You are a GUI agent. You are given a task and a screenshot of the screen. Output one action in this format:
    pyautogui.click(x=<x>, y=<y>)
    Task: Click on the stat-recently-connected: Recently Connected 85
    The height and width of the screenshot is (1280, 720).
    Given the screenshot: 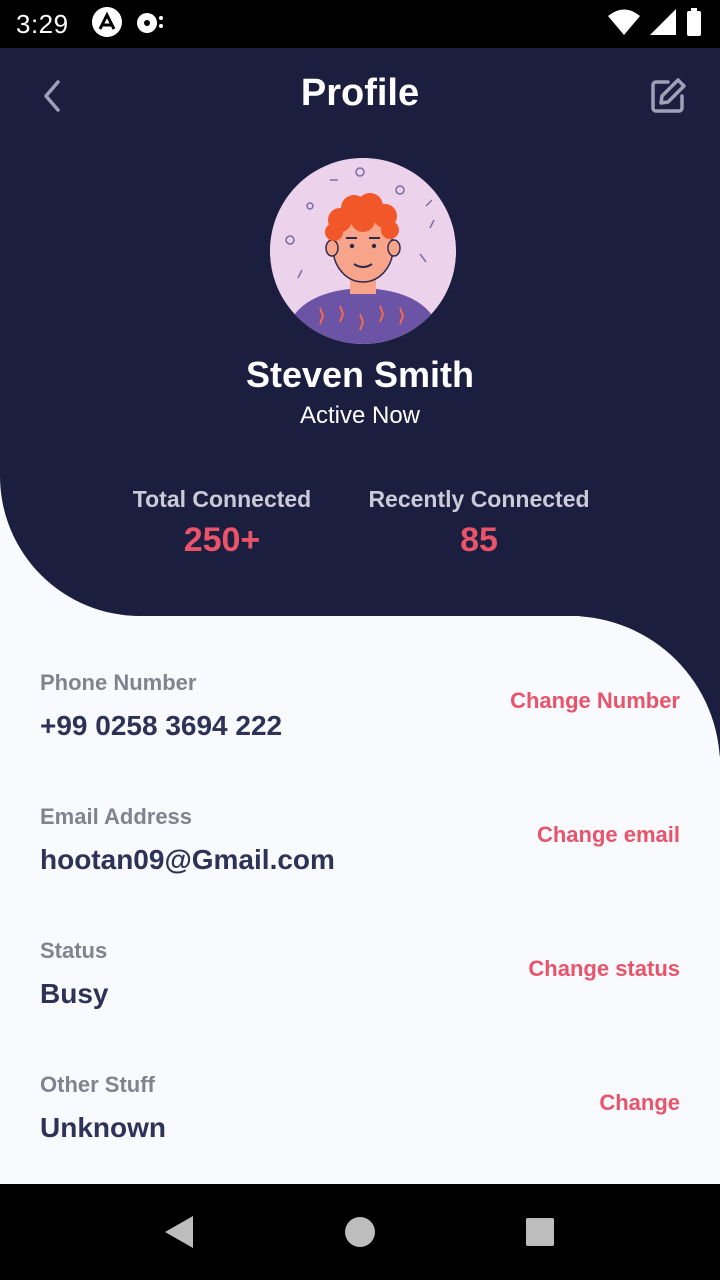 What is the action you would take?
    pyautogui.click(x=479, y=523)
    